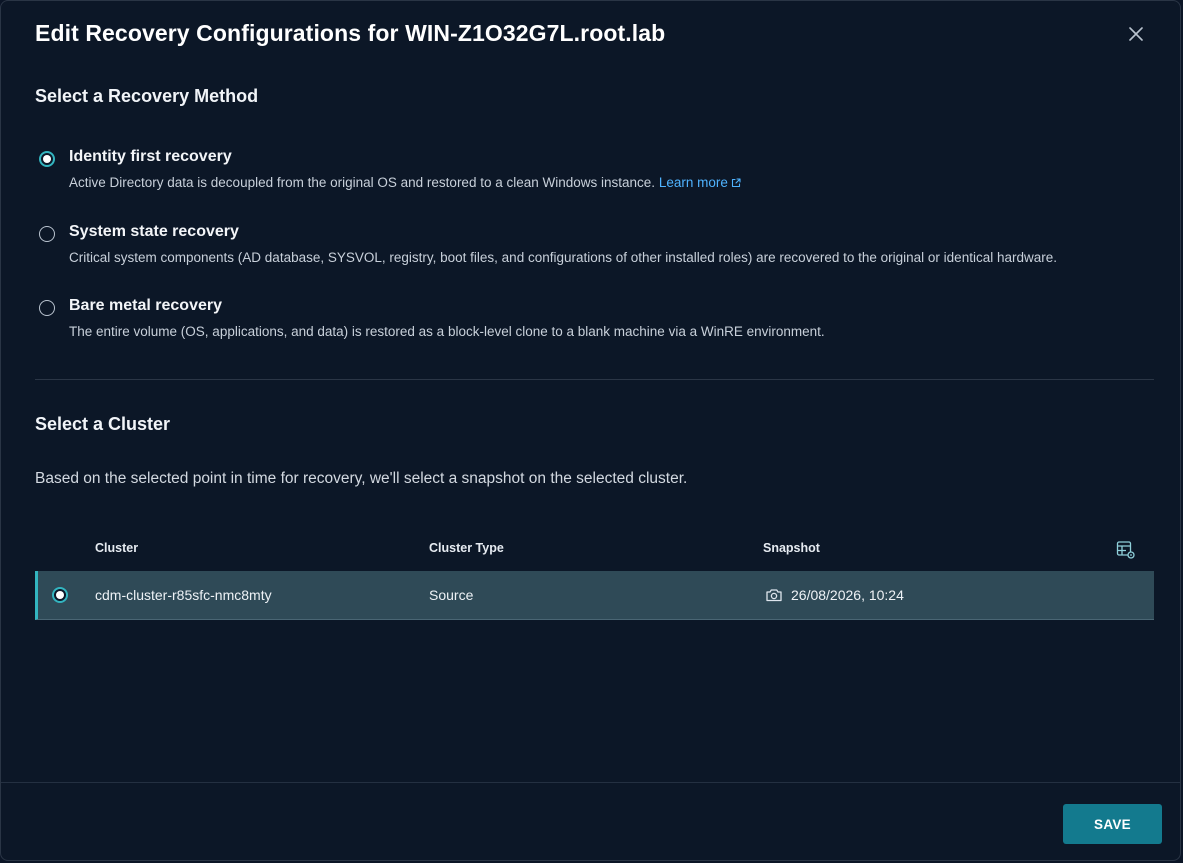  Describe the element at coordinates (154, 231) in the screenshot. I see `option-label: System state recovery` at that location.